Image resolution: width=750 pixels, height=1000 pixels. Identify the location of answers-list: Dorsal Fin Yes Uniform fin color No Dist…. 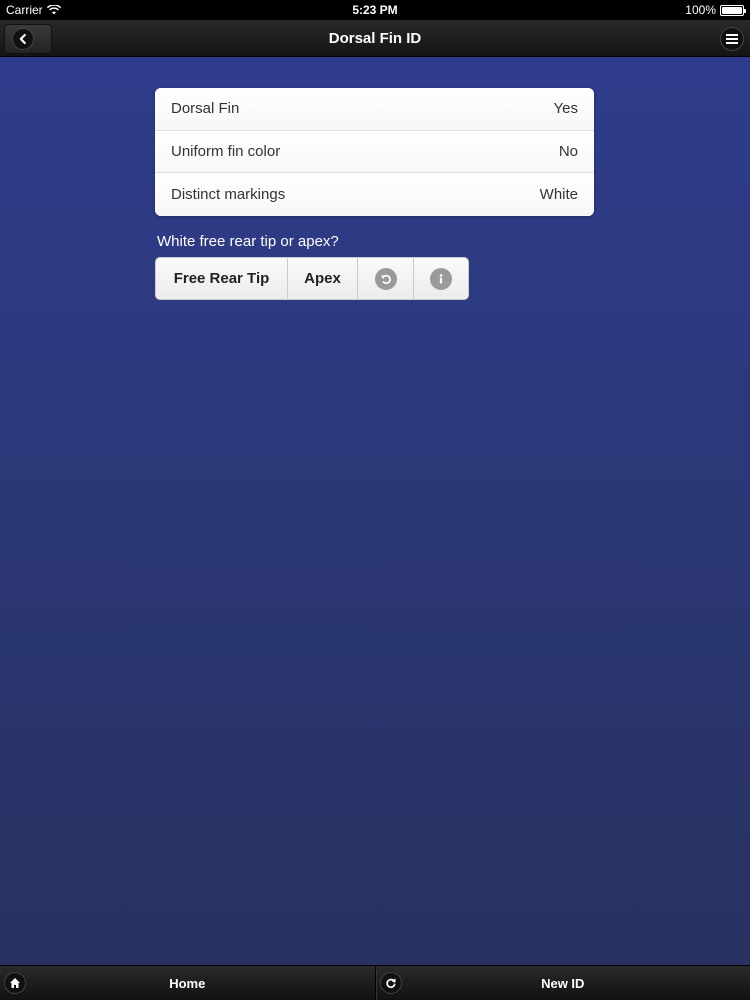
(374, 152).